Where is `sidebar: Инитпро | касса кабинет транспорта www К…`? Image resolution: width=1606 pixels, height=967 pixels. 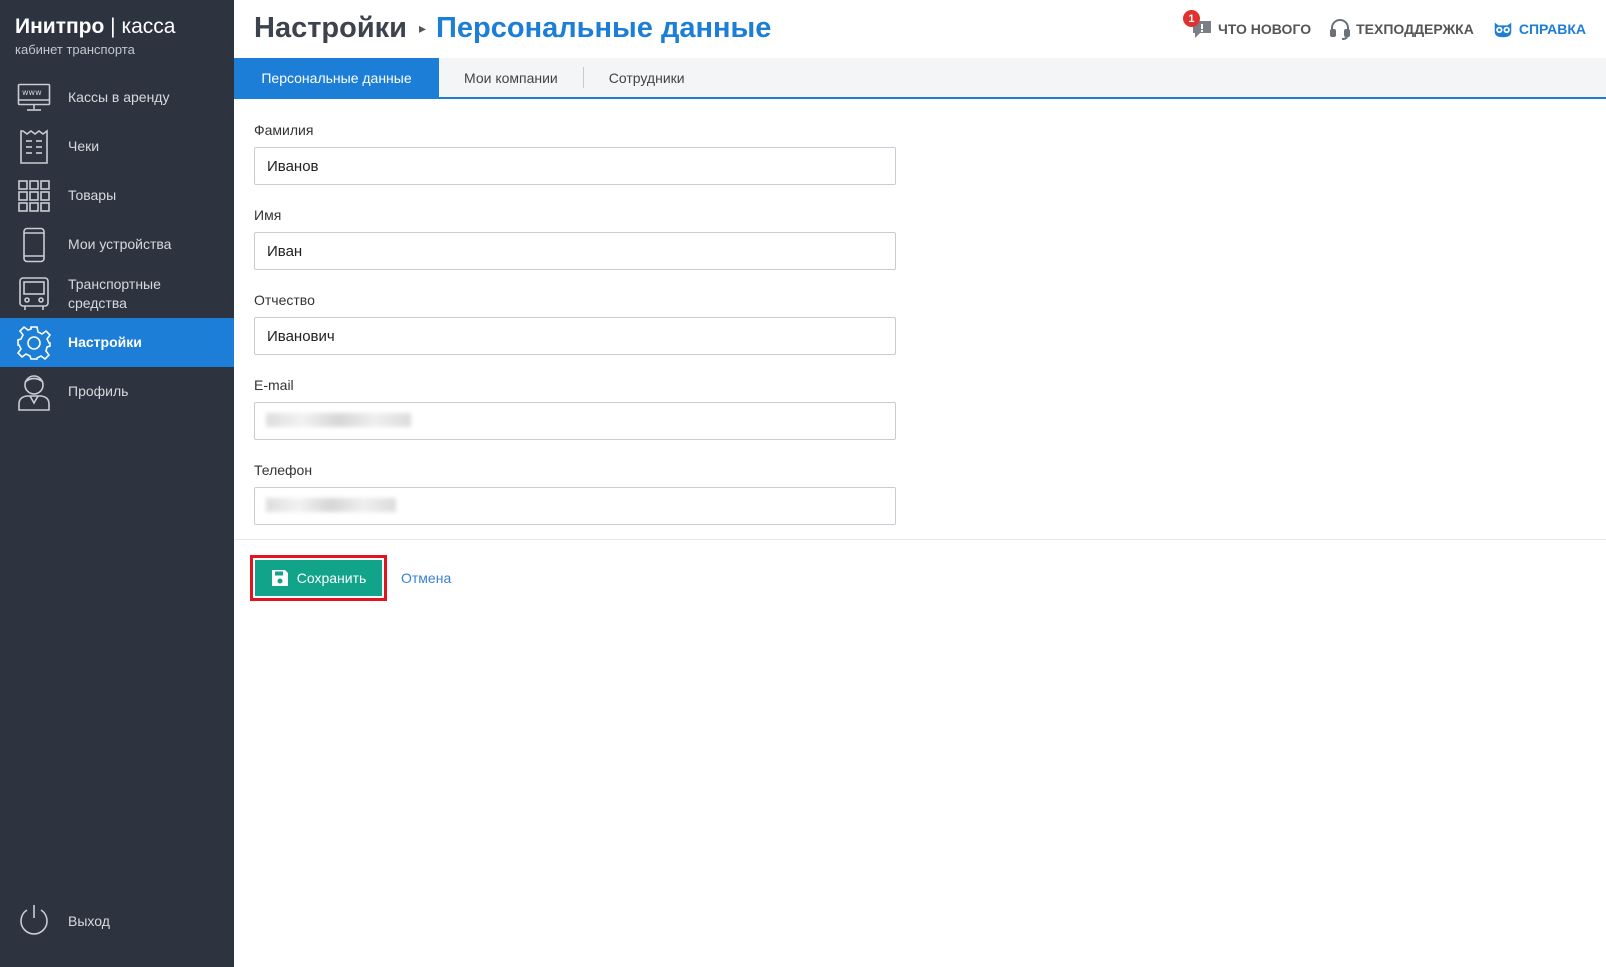 sidebar: Инитпро | касса кабинет транспорта www К… is located at coordinates (117, 483).